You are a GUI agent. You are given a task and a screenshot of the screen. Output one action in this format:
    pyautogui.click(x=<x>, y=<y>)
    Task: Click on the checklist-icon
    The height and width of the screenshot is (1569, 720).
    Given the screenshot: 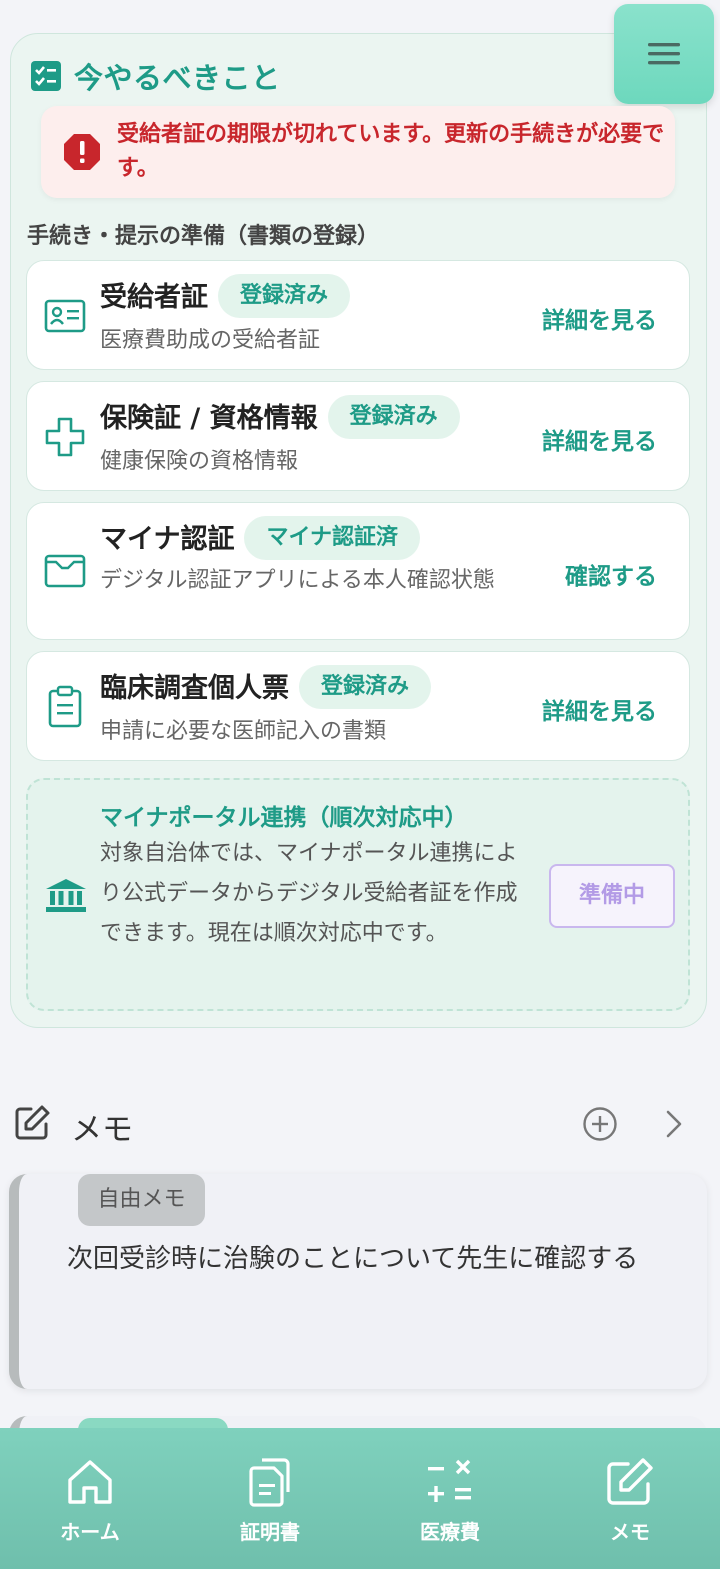 What is the action you would take?
    pyautogui.click(x=46, y=76)
    